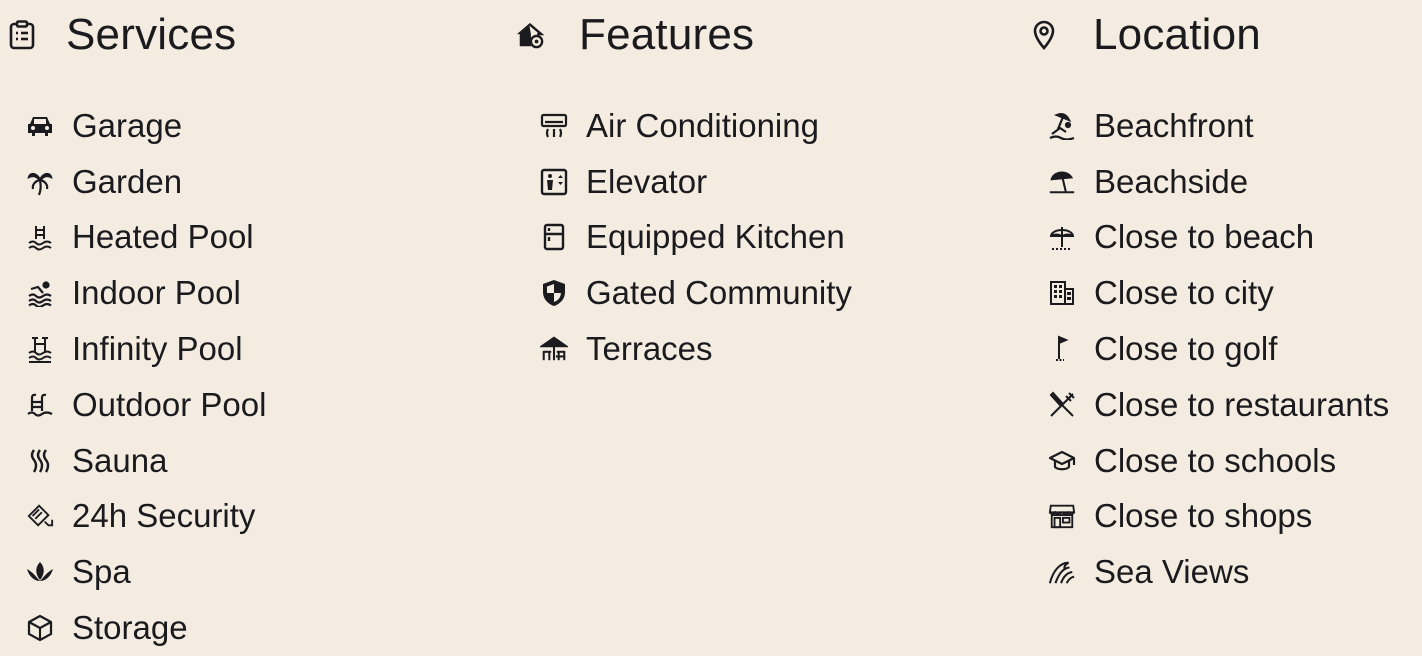 This screenshot has width=1422, height=656. I want to click on item-label: Storage, so click(130, 628).